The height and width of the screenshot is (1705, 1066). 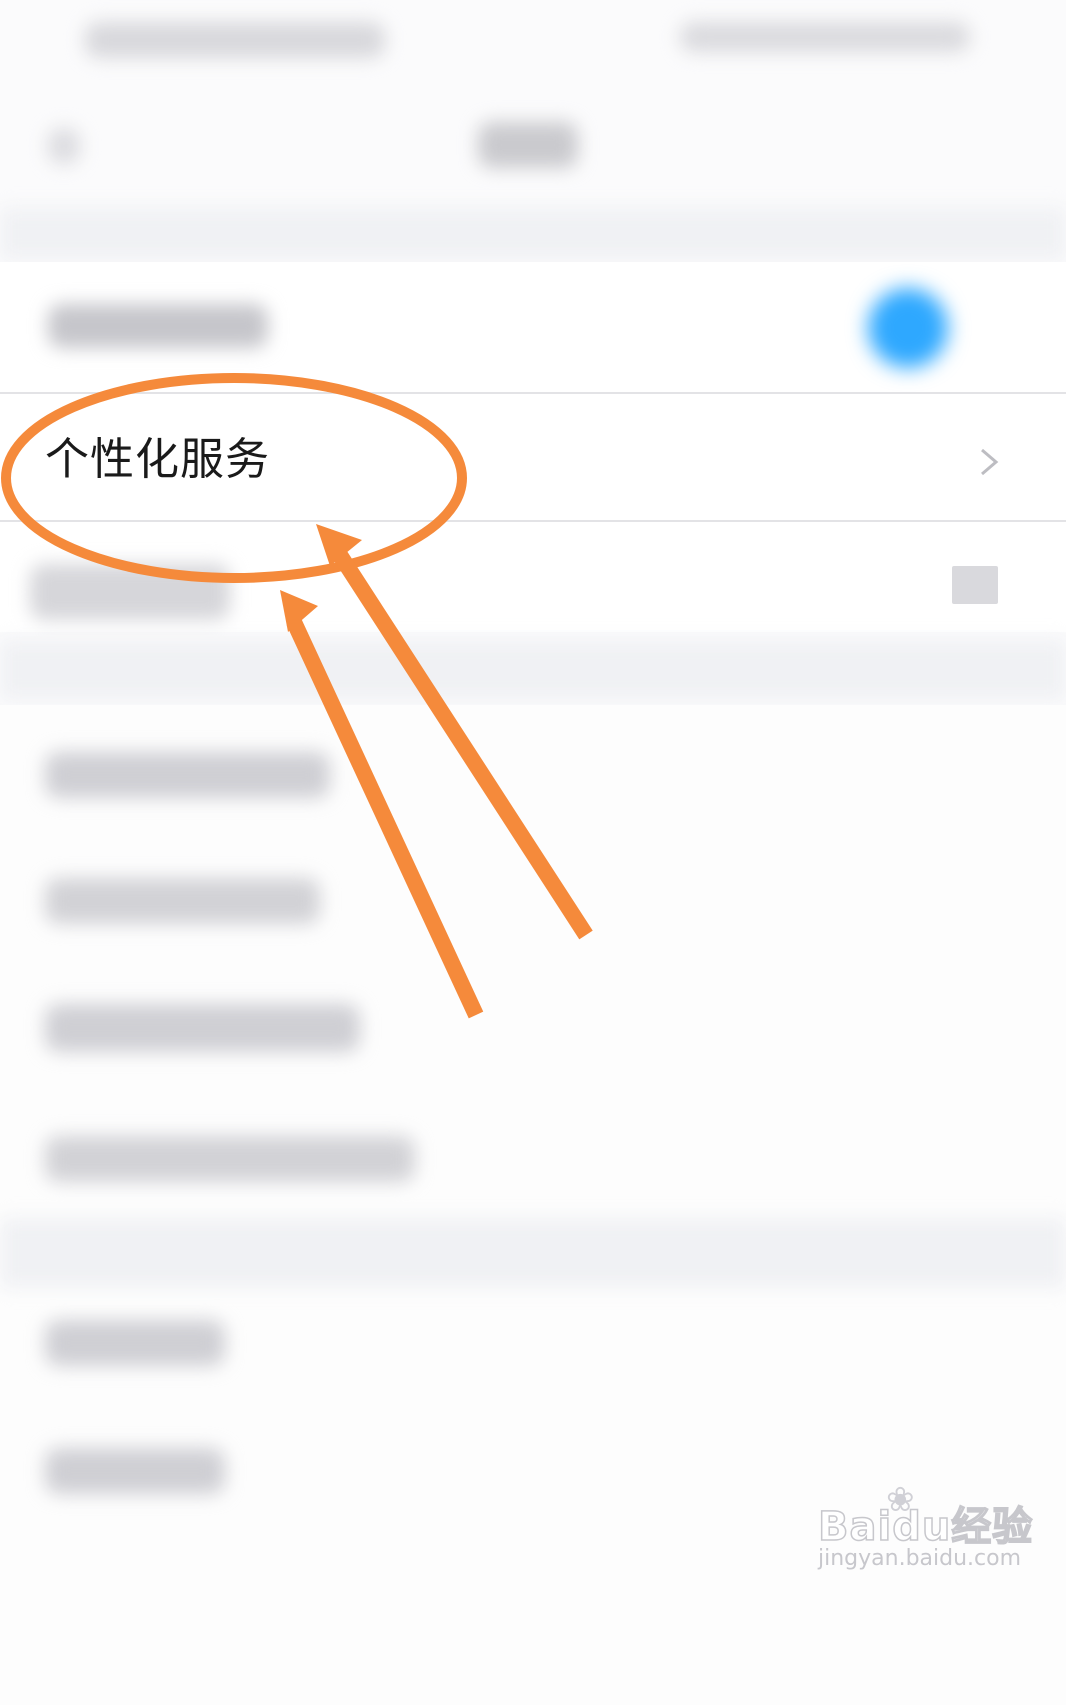 I want to click on back-icon, so click(x=64, y=146).